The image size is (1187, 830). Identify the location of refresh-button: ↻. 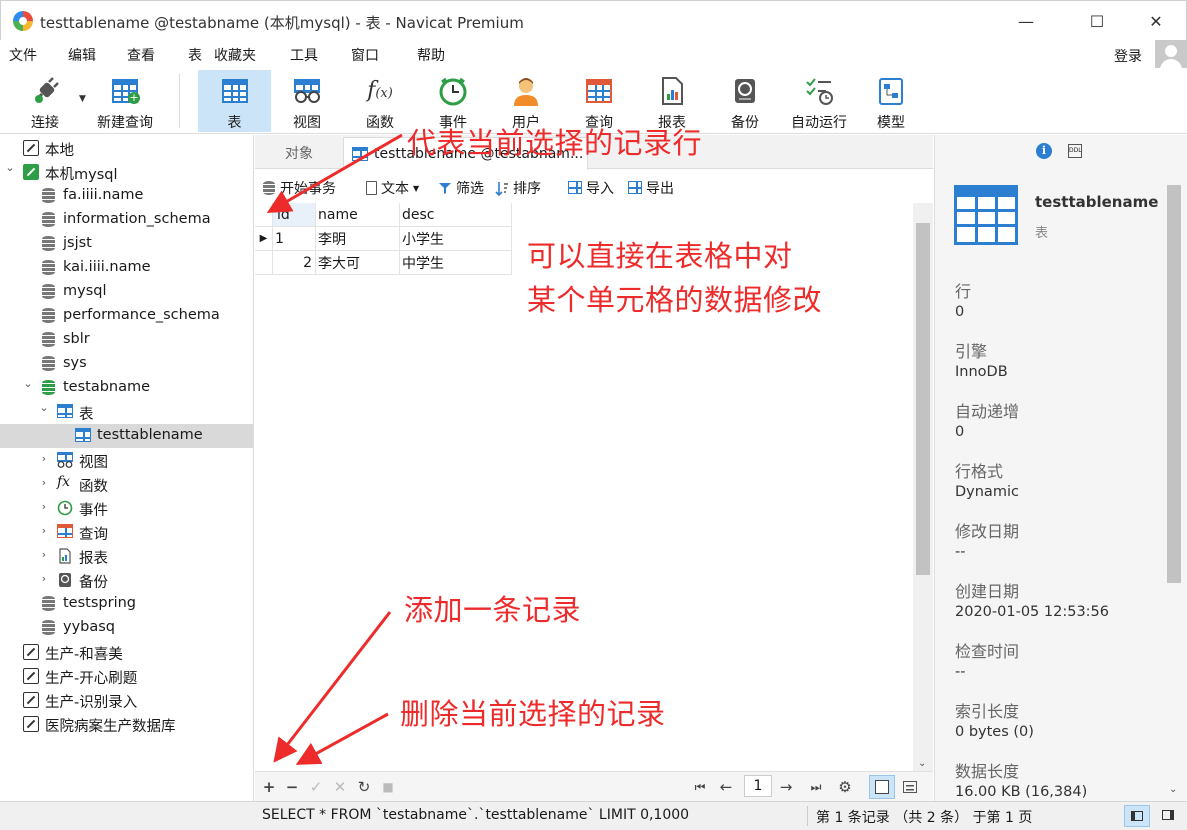
(364, 787).